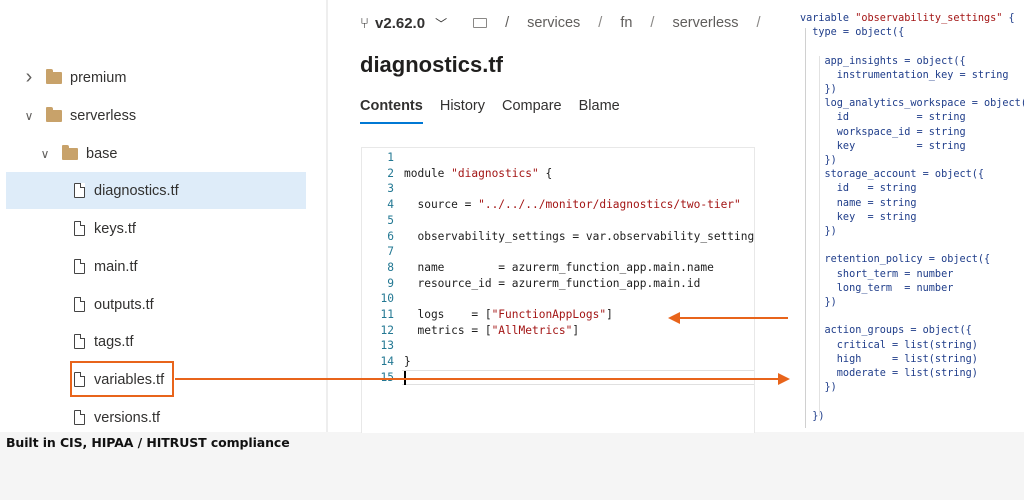  Describe the element at coordinates (124, 305) in the screenshot. I see `tree-item-label: outputs.tf` at that location.